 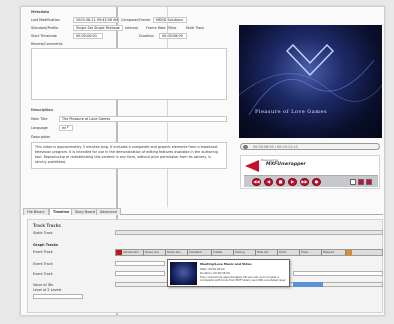 What do you see at coordinates (310, 172) in the screenshot?
I see `player-brand-panel: Powered by MXFUnwrapper ◀◀ ◀ ■ ▶ ▶▶ ●` at bounding box center [310, 172].